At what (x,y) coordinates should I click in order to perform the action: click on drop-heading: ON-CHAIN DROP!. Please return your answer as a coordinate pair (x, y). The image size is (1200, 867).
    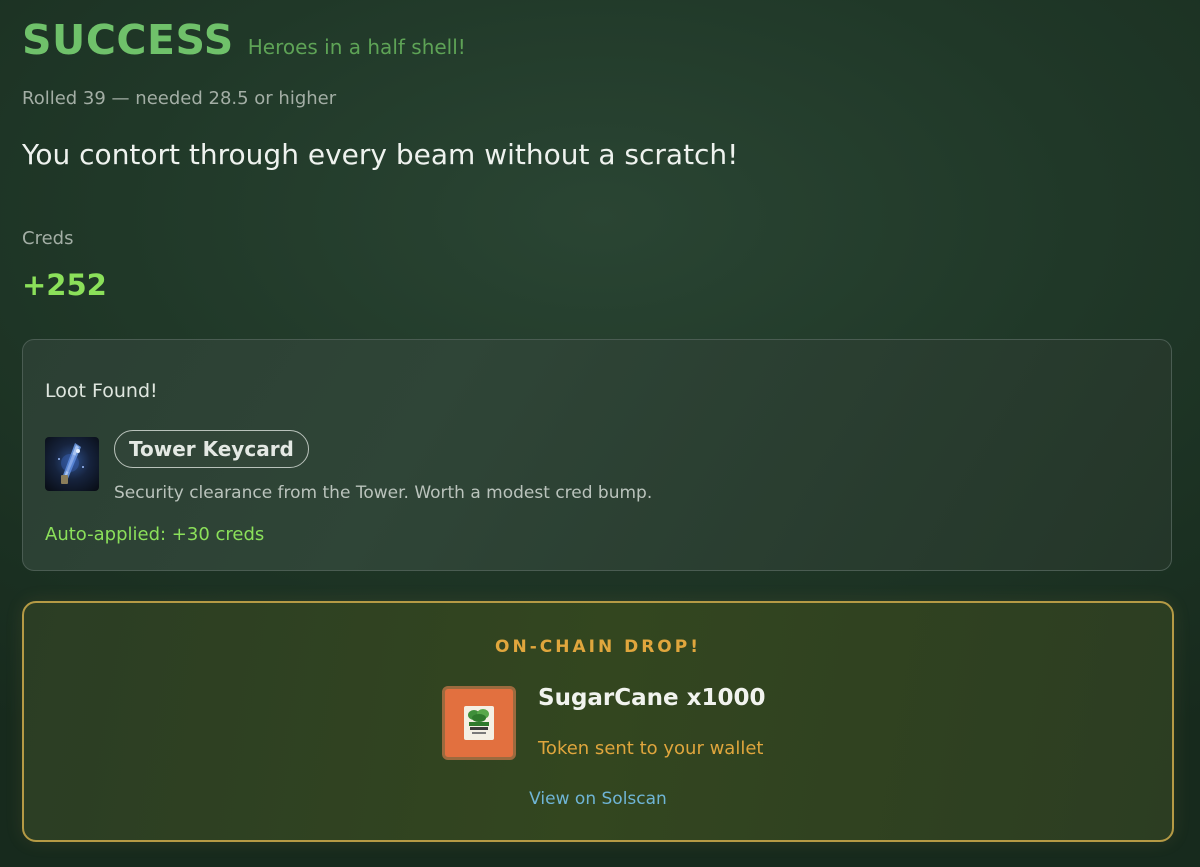
    Looking at the image, I should click on (598, 647).